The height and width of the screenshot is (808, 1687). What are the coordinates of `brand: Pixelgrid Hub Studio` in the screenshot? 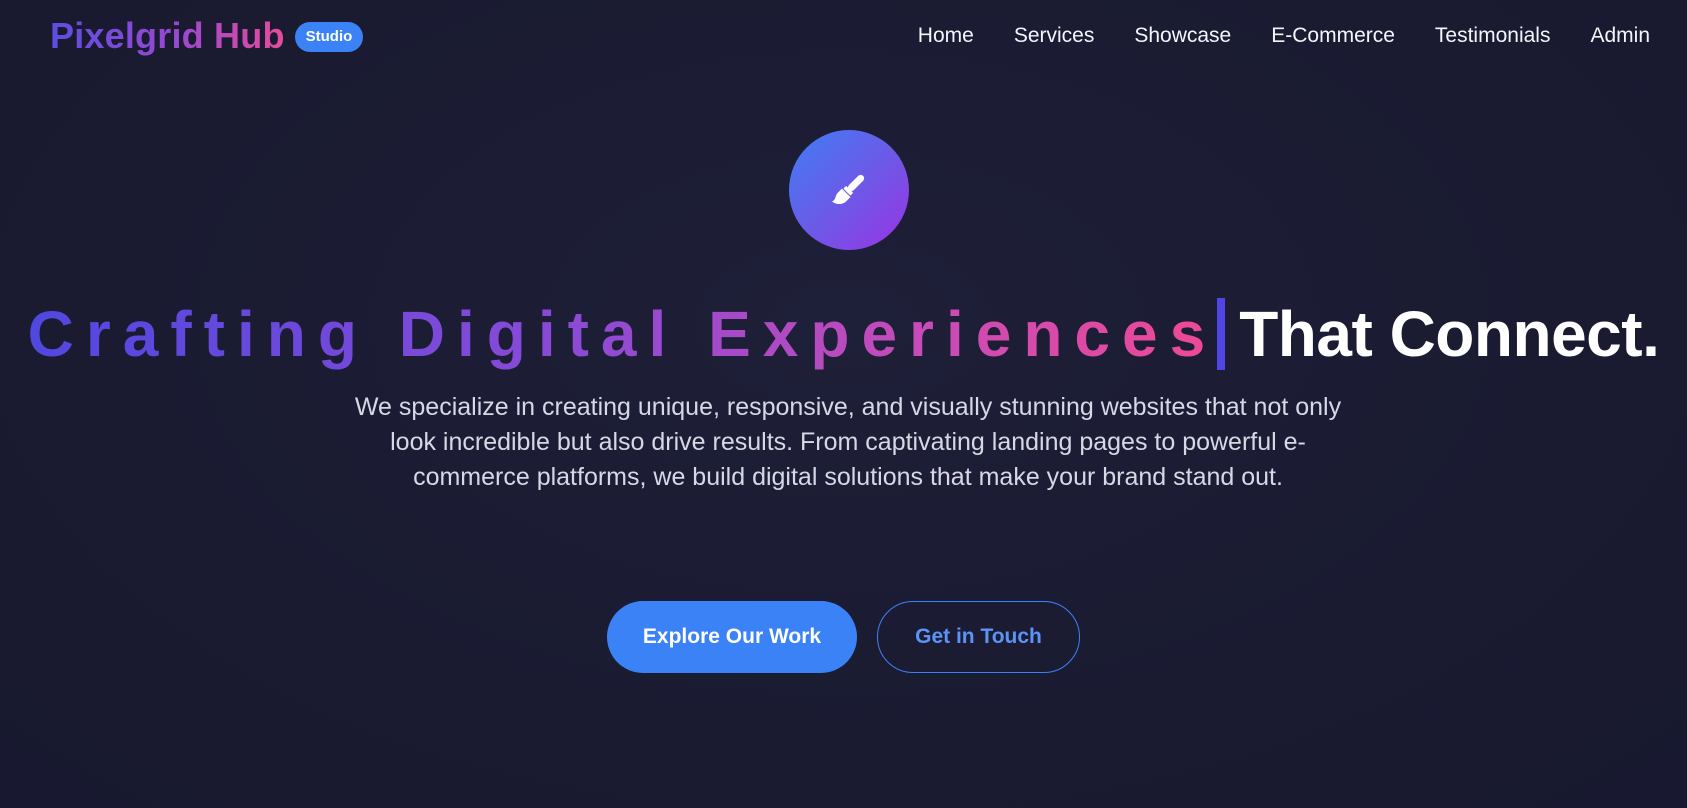 It's located at (207, 36).